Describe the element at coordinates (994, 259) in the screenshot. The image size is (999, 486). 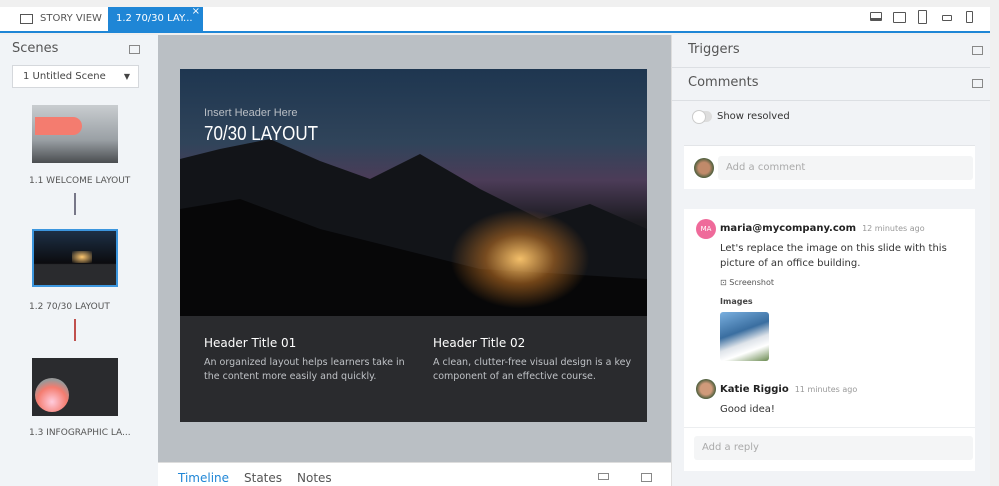
I see `scrollbar` at that location.